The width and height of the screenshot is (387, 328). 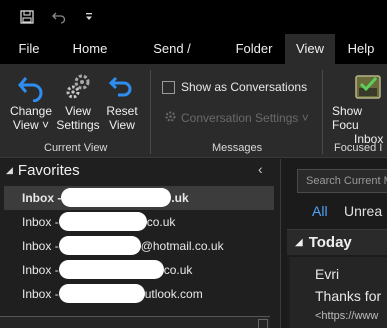 I want to click on customize-quick-access-icon, so click(x=89, y=17).